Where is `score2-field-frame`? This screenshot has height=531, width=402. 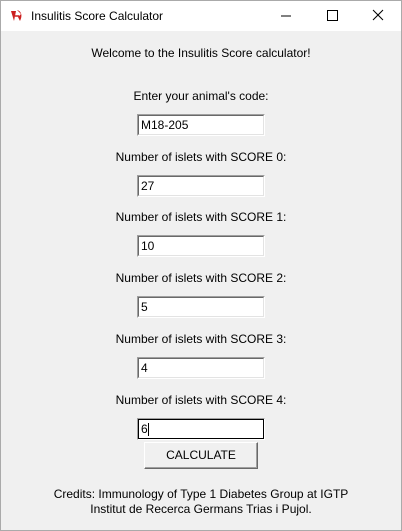 score2-field-frame is located at coordinates (201, 307).